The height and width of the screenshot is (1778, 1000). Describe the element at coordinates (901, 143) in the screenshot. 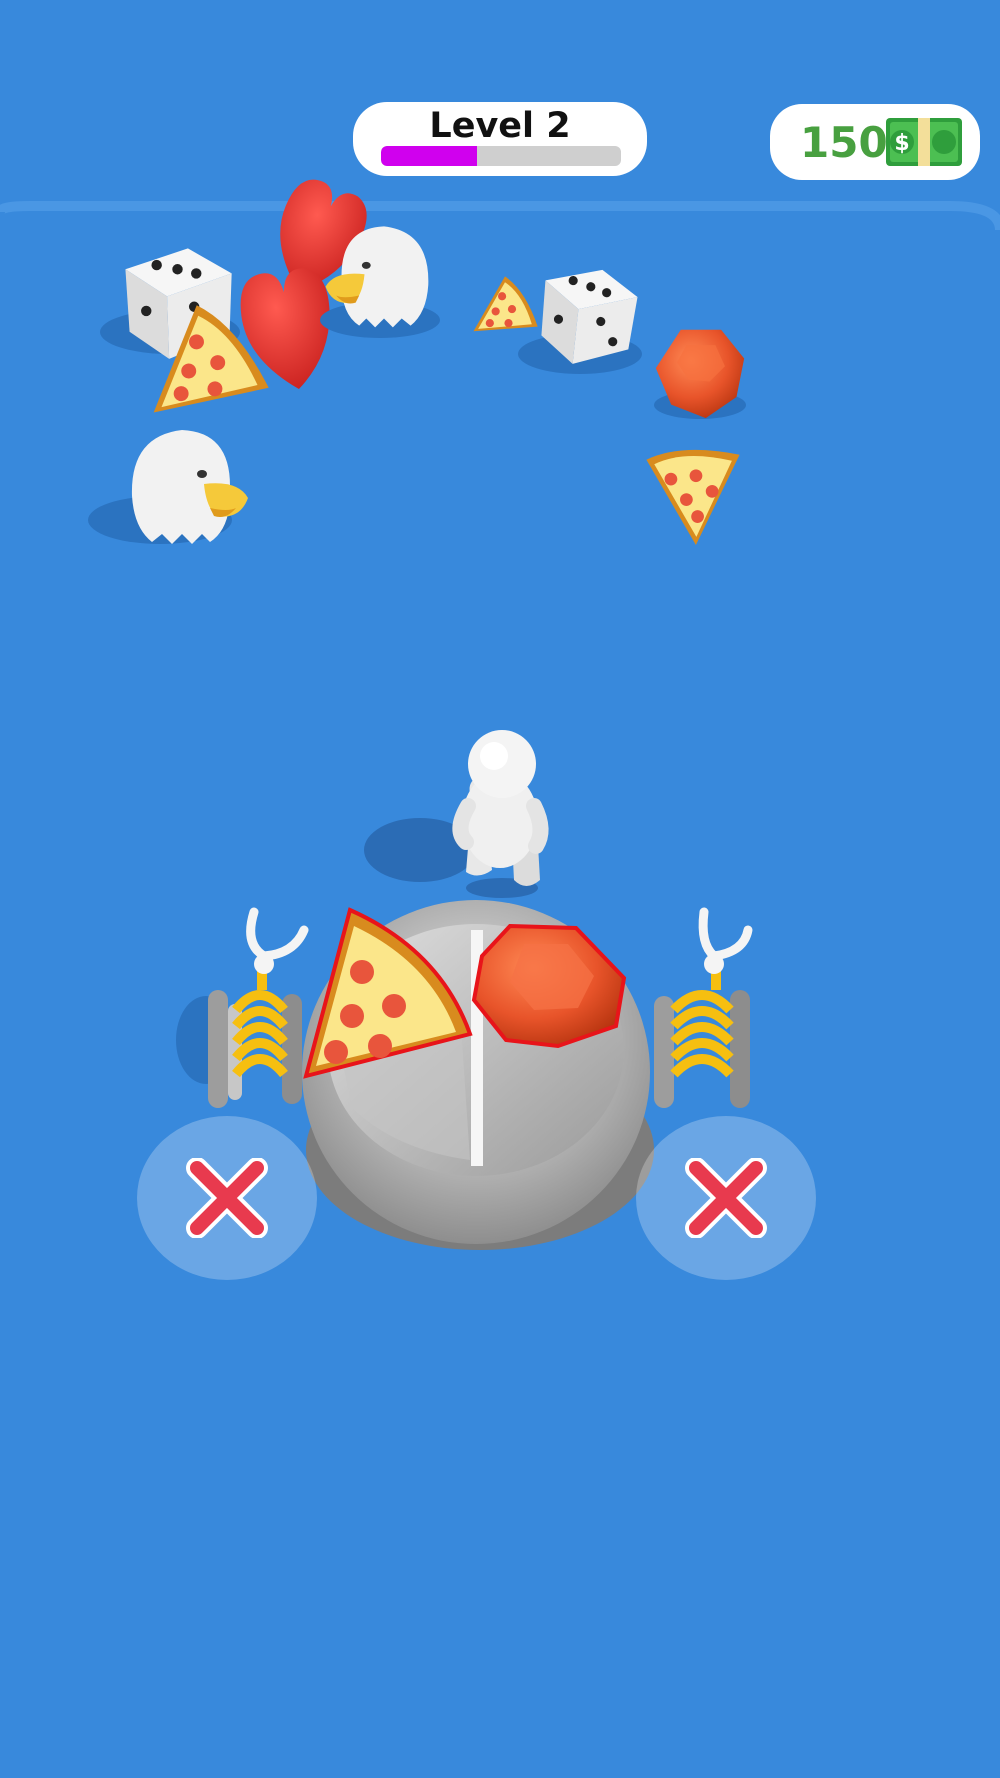

I see `currency-symbol: $` at that location.